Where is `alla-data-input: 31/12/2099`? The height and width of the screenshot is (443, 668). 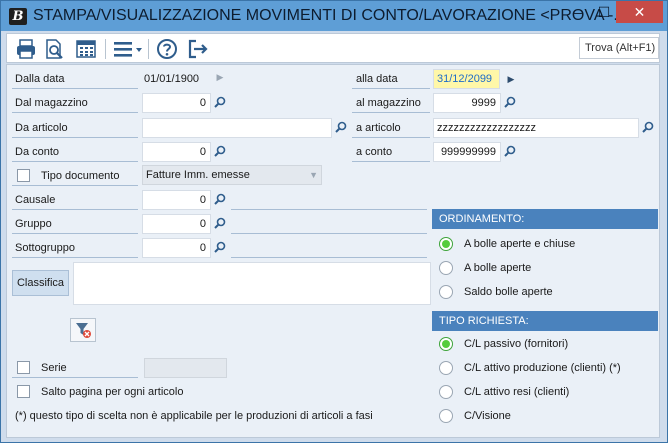
alla-data-input: 31/12/2099 is located at coordinates (466, 79).